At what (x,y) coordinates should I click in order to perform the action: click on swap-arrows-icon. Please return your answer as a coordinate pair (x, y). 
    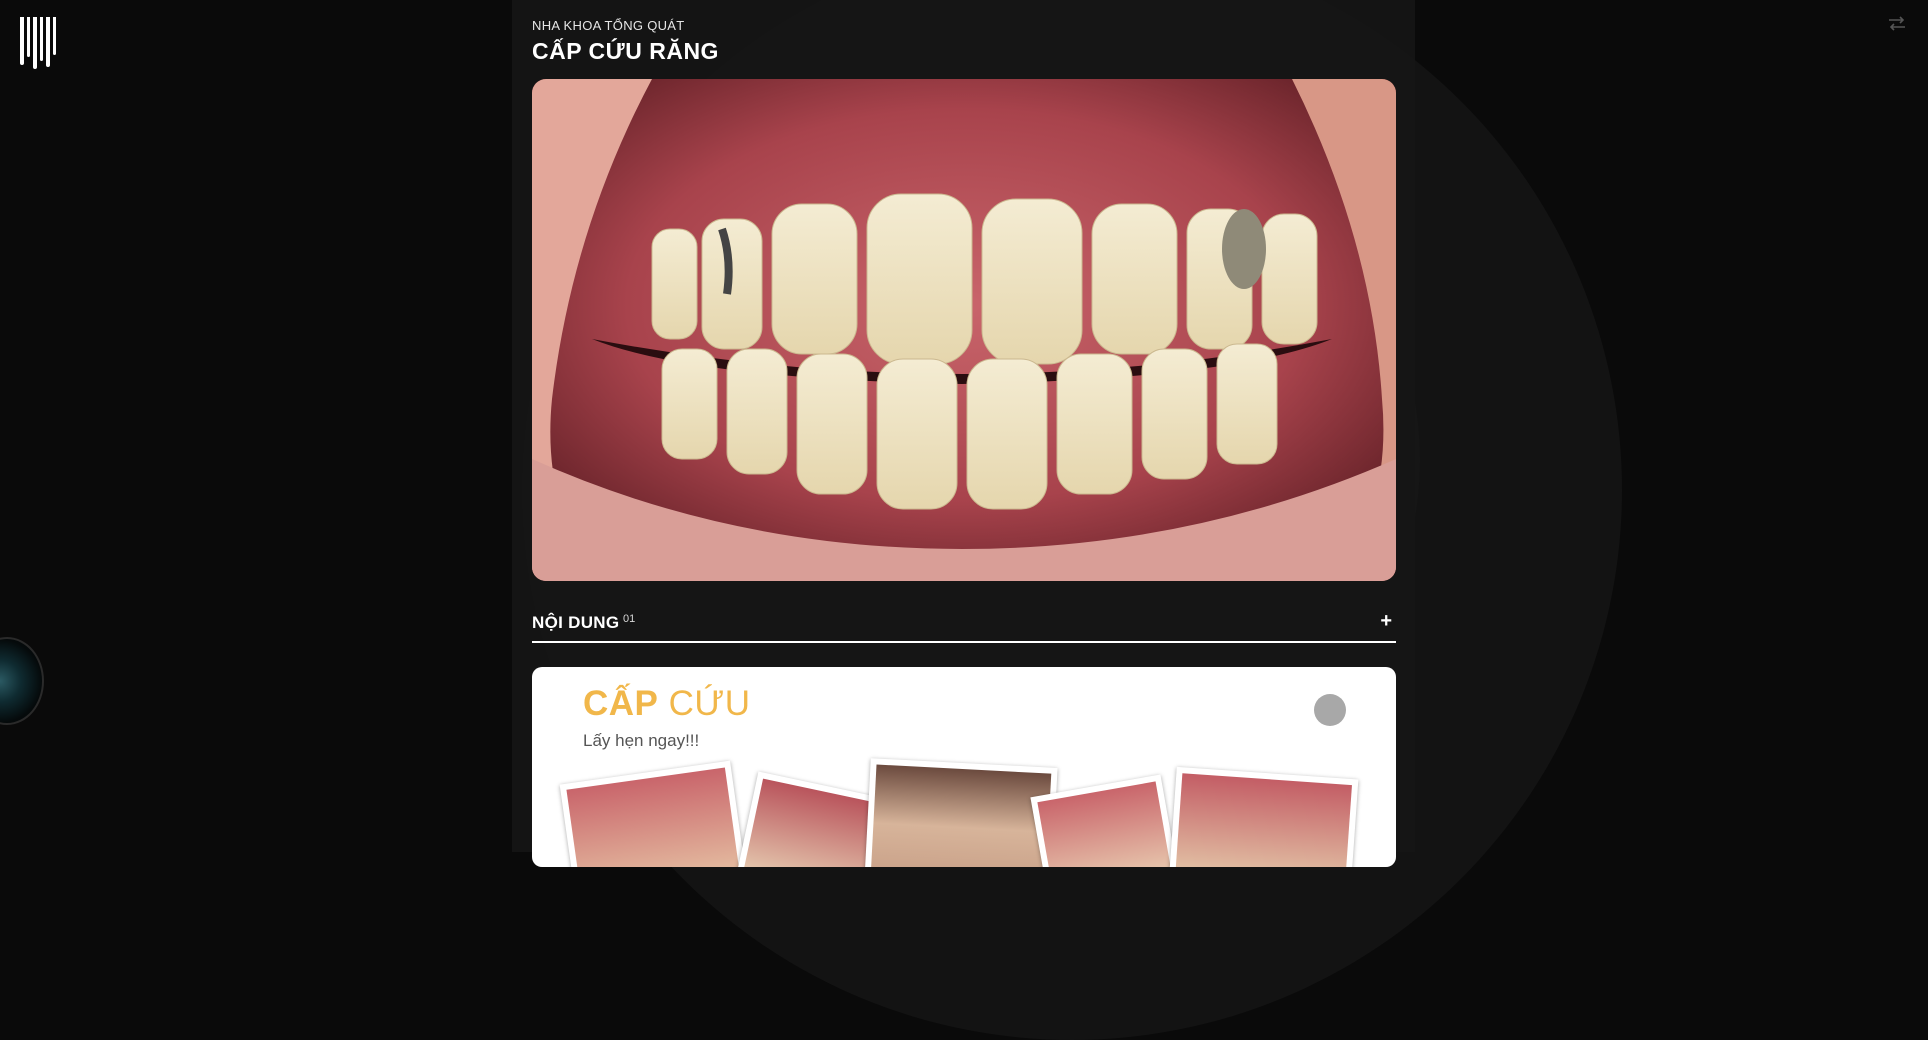
    Looking at the image, I should click on (1897, 23).